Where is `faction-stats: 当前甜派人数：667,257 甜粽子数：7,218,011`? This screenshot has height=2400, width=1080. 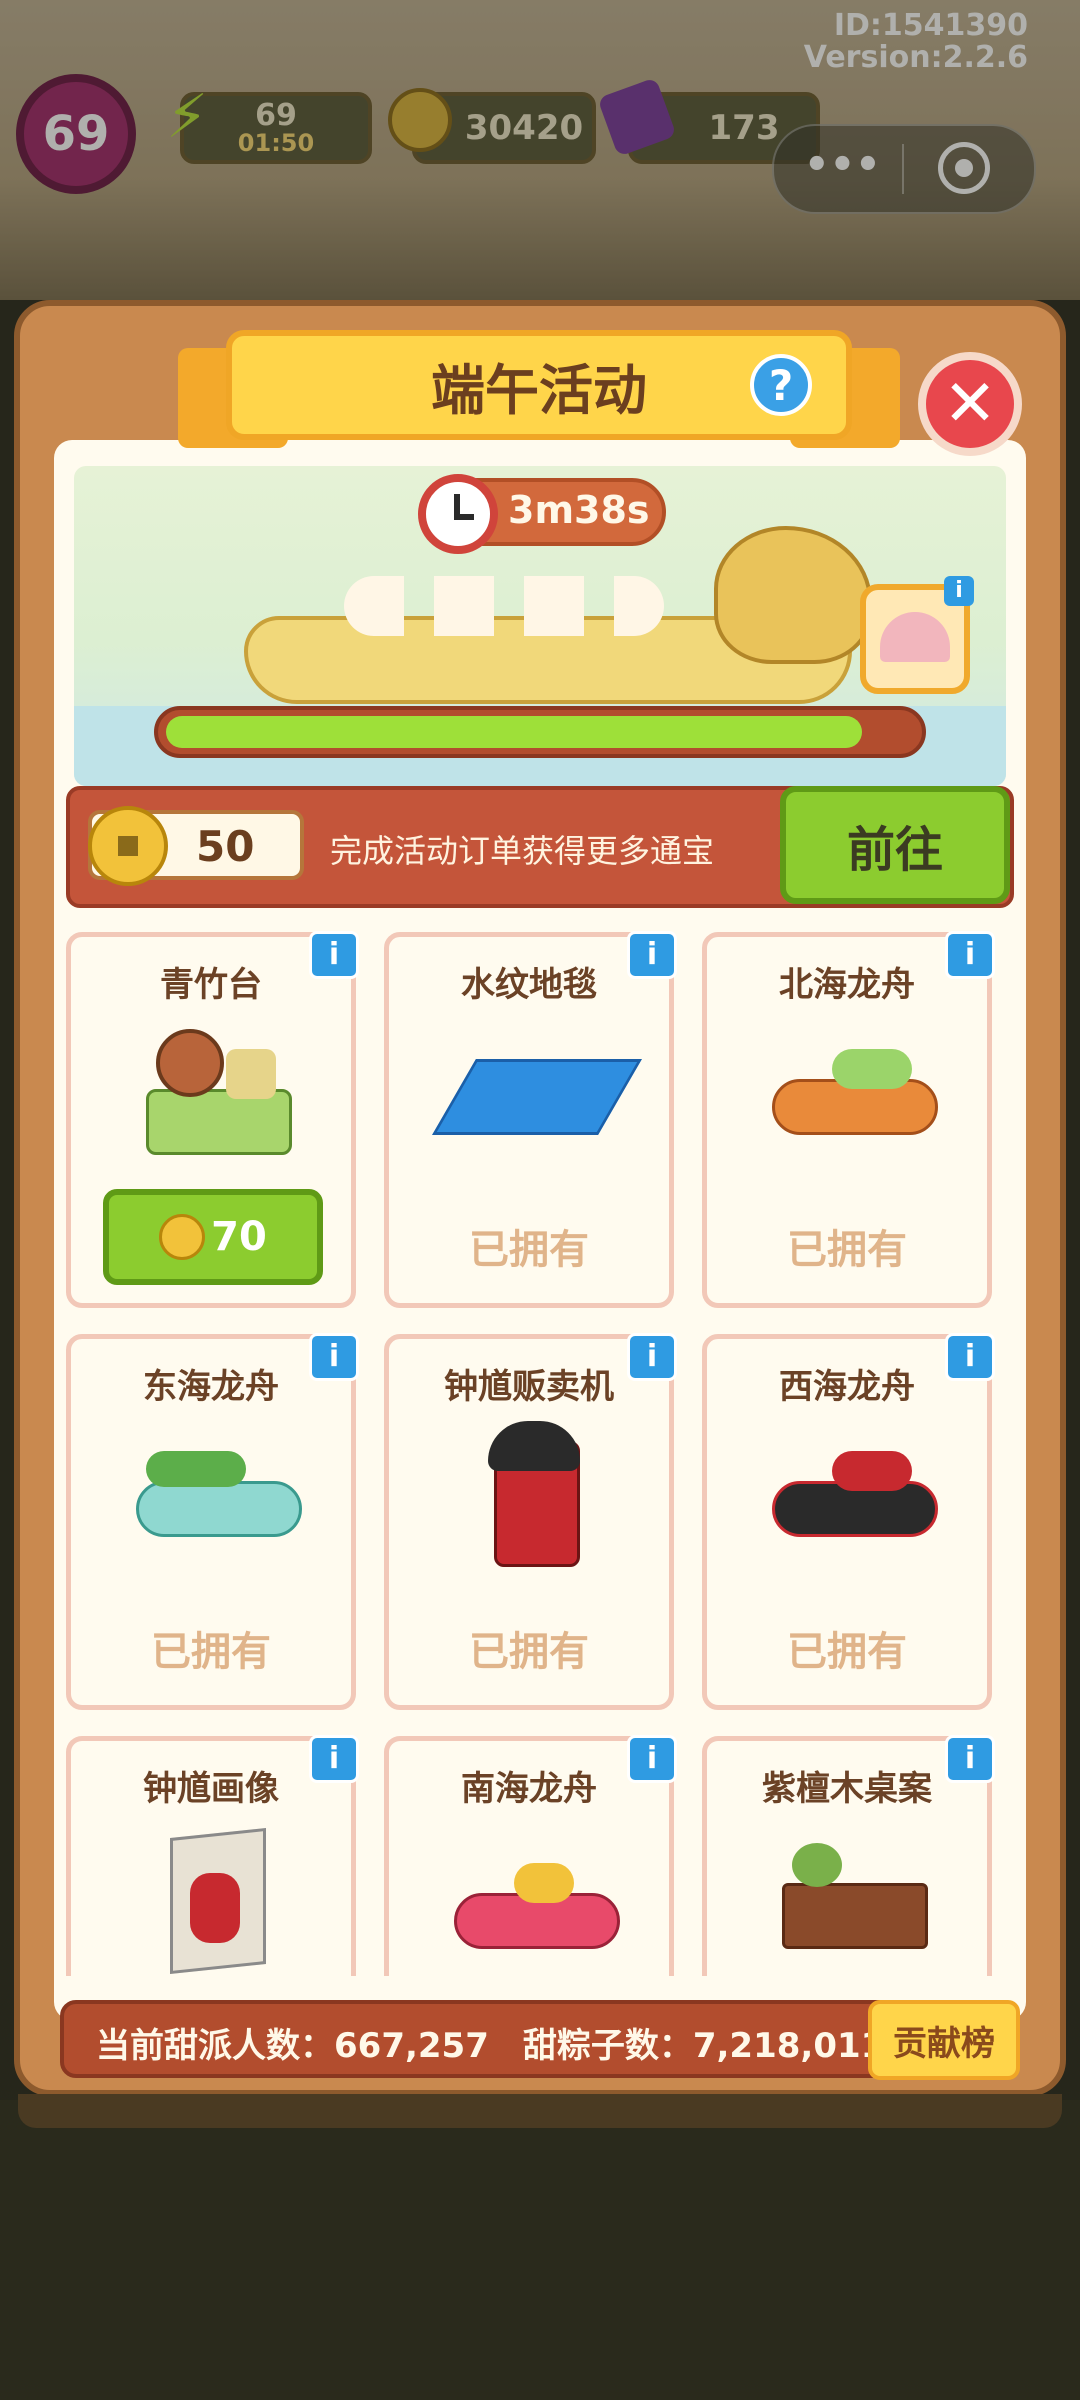 faction-stats: 当前甜派人数：667,257 甜粽子数：7,218,011 is located at coordinates (490, 2046).